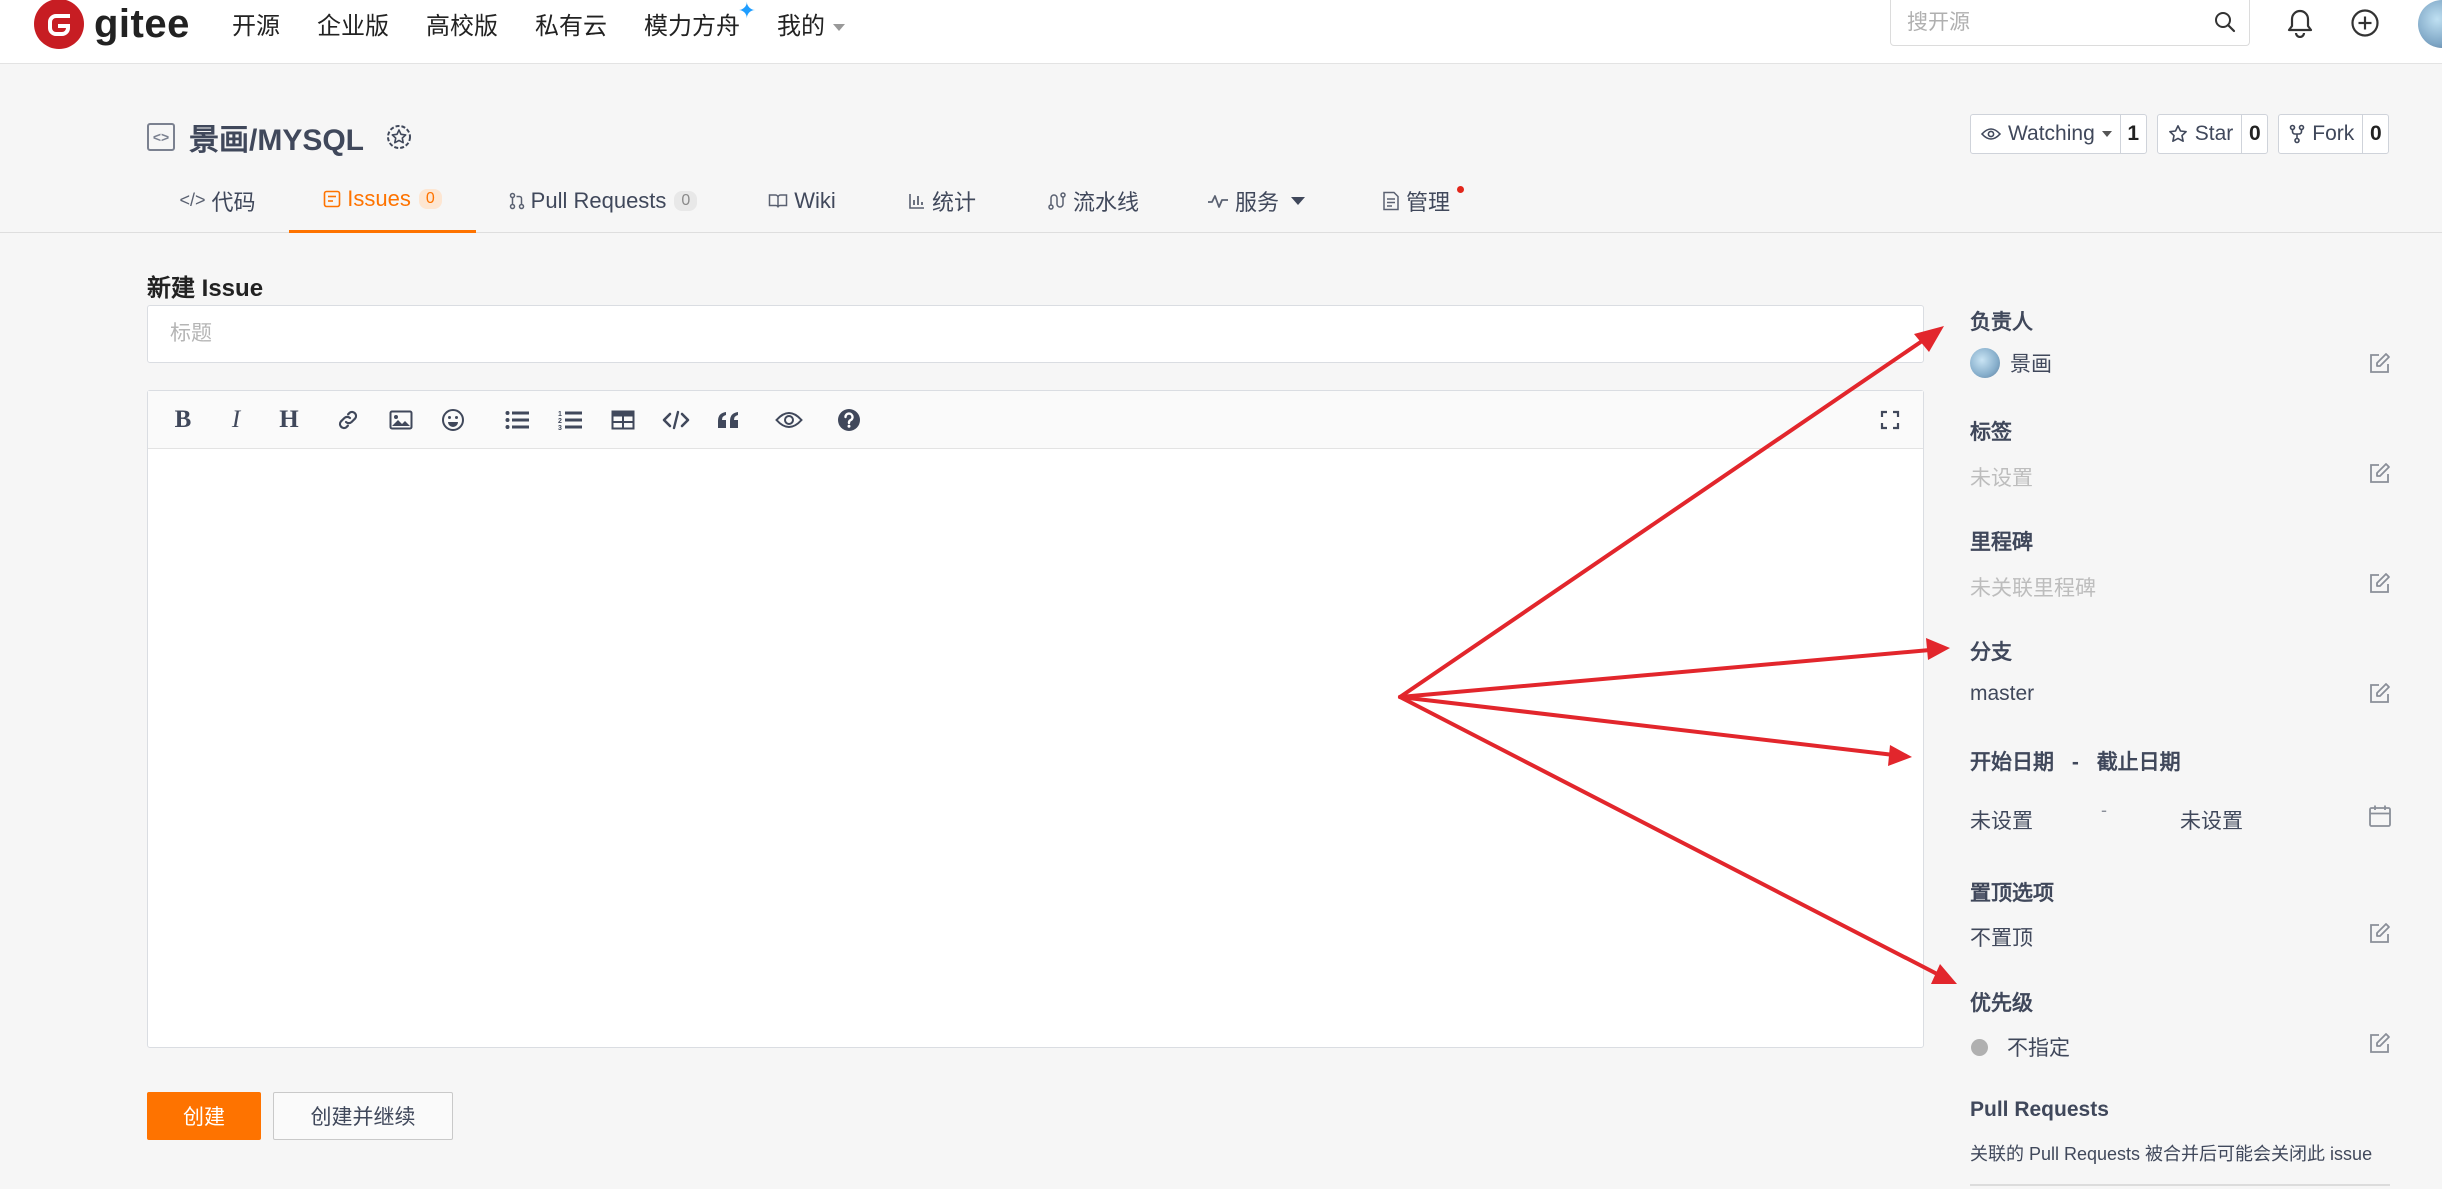 This screenshot has width=2442, height=1189. I want to click on priority-dot, so click(1979, 1047).